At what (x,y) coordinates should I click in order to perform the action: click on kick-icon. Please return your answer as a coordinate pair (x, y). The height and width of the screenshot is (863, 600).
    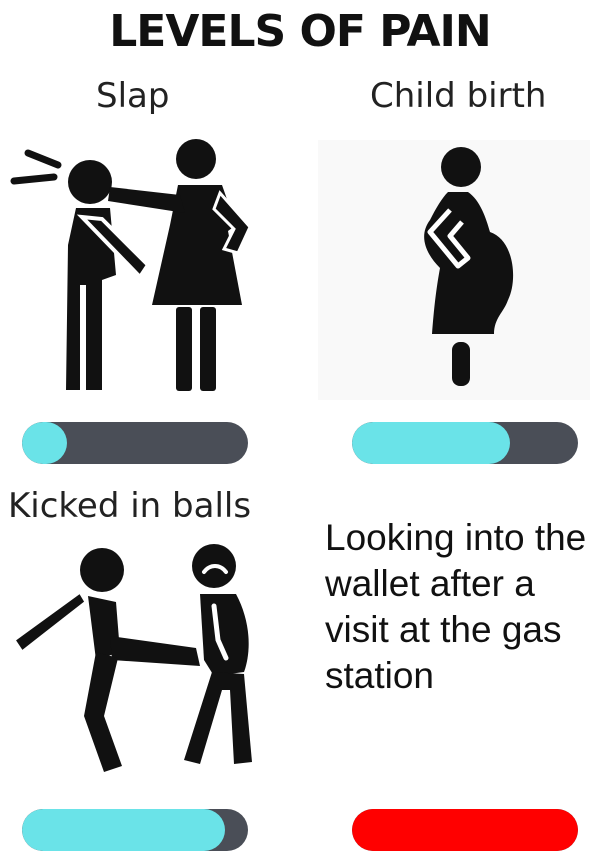
    Looking at the image, I should click on (131, 658).